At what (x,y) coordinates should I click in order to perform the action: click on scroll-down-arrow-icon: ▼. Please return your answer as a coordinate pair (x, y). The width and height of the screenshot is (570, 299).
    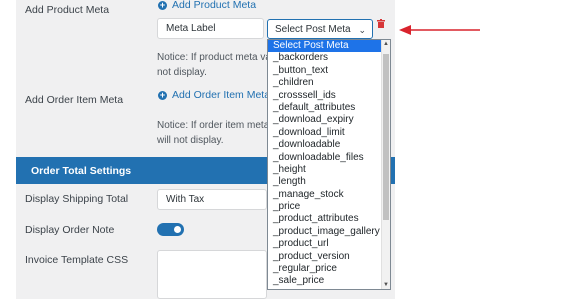
    Looking at the image, I should click on (386, 285).